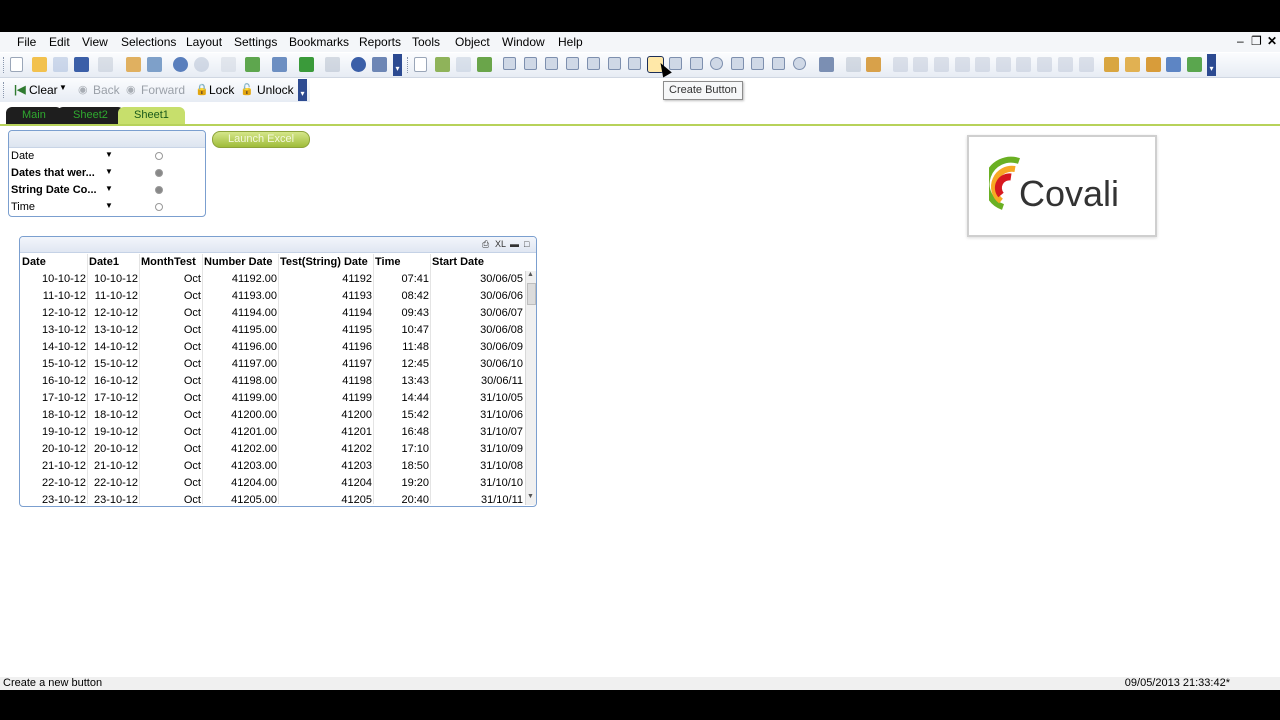 This screenshot has width=1280, height=720. Describe the element at coordinates (415, 381) in the screenshot. I see `table-cell: 13:43` at that location.